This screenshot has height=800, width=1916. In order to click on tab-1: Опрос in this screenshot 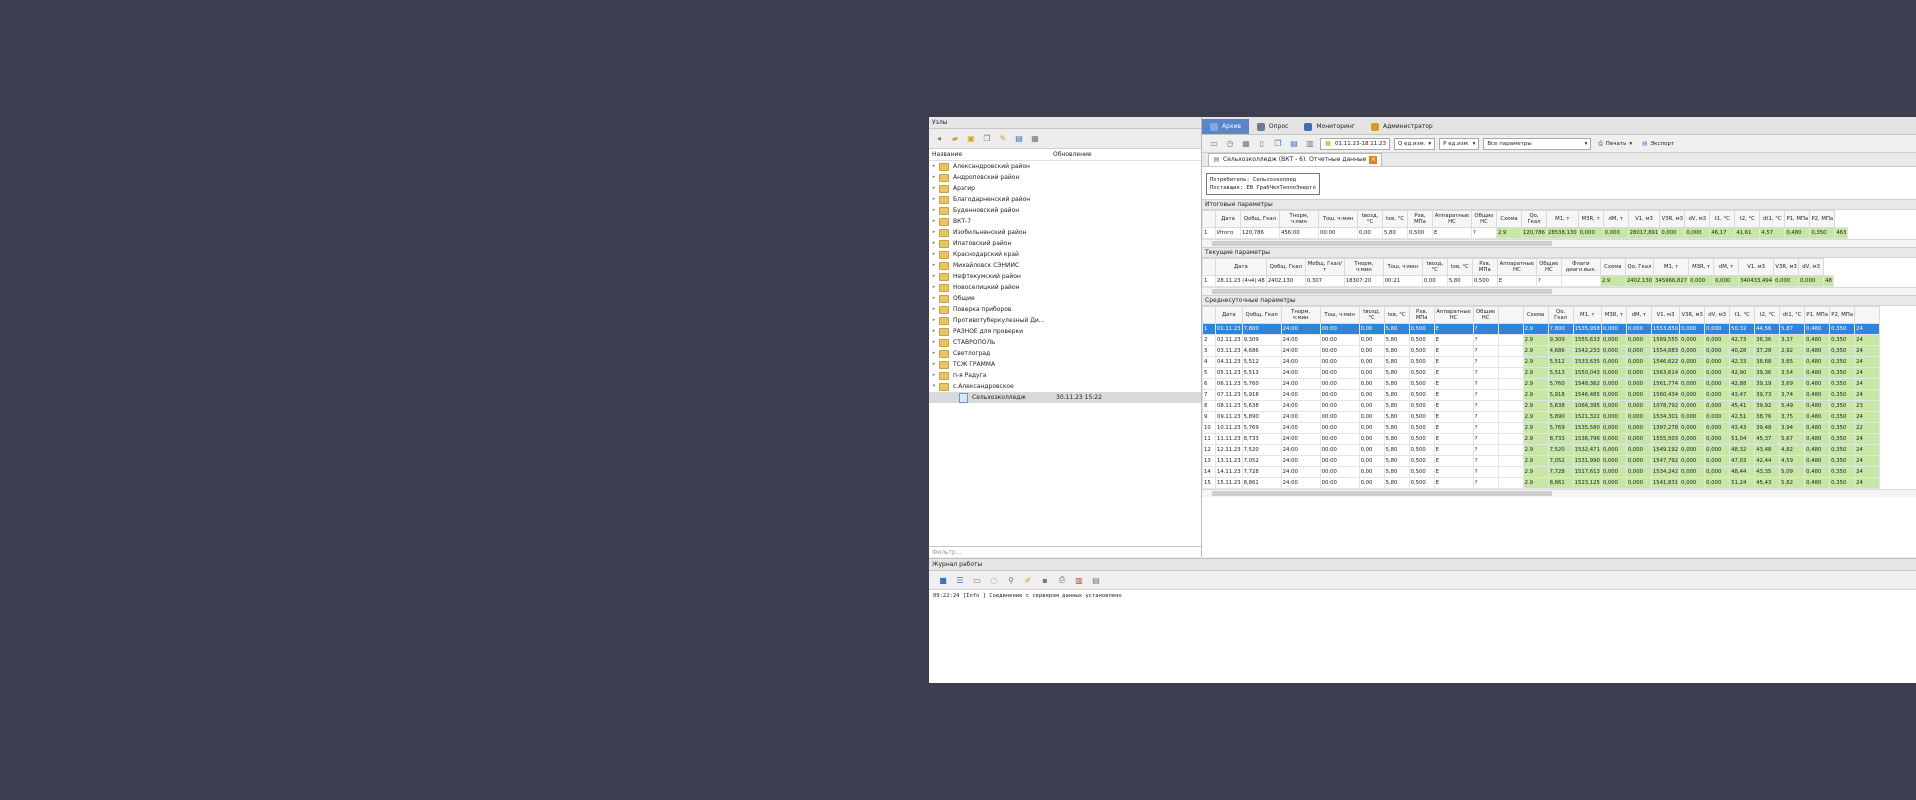, I will do `click(1272, 126)`.